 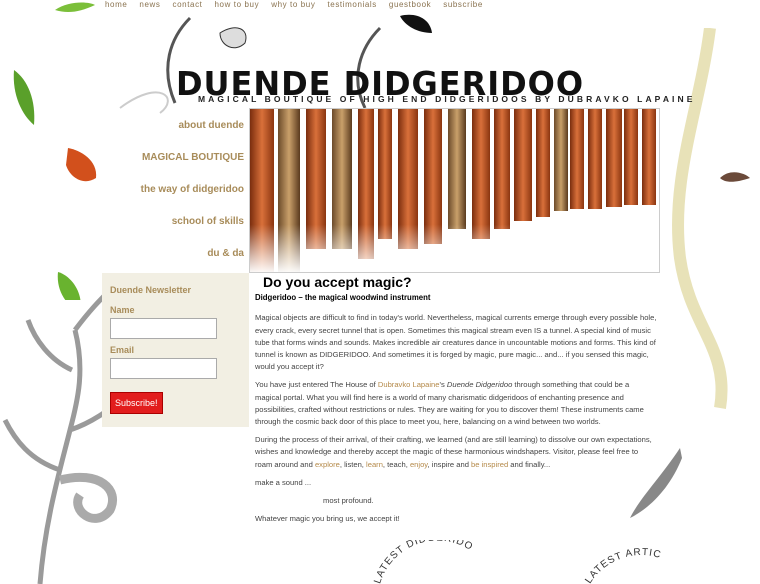 I want to click on paragraph-3-text: , listen,, so click(x=353, y=464).